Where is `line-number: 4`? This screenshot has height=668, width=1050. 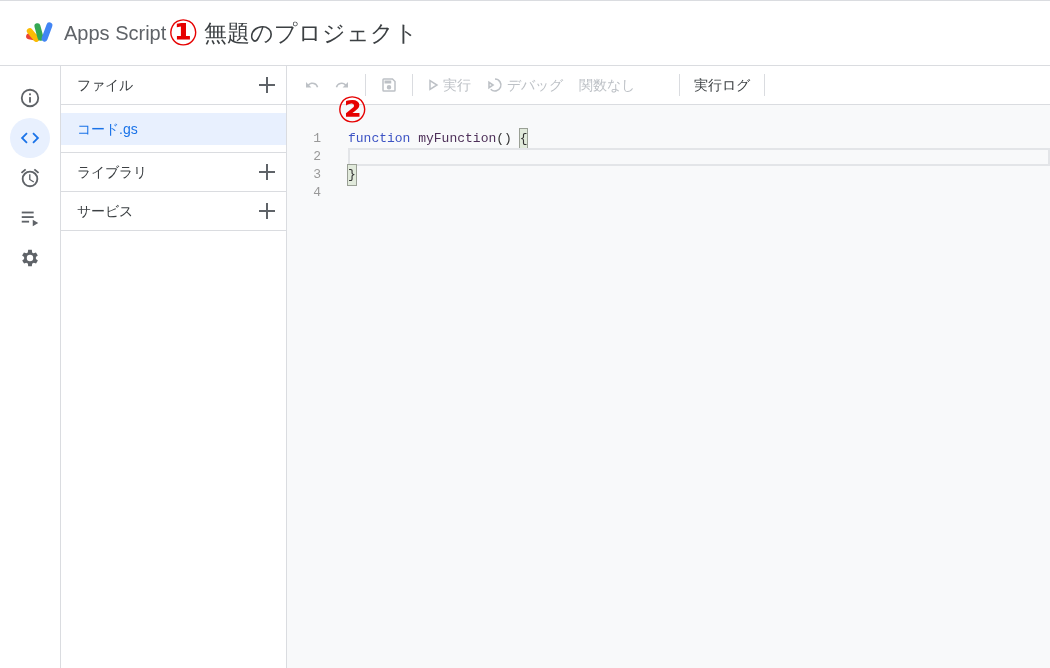
line-number: 4 is located at coordinates (316, 193).